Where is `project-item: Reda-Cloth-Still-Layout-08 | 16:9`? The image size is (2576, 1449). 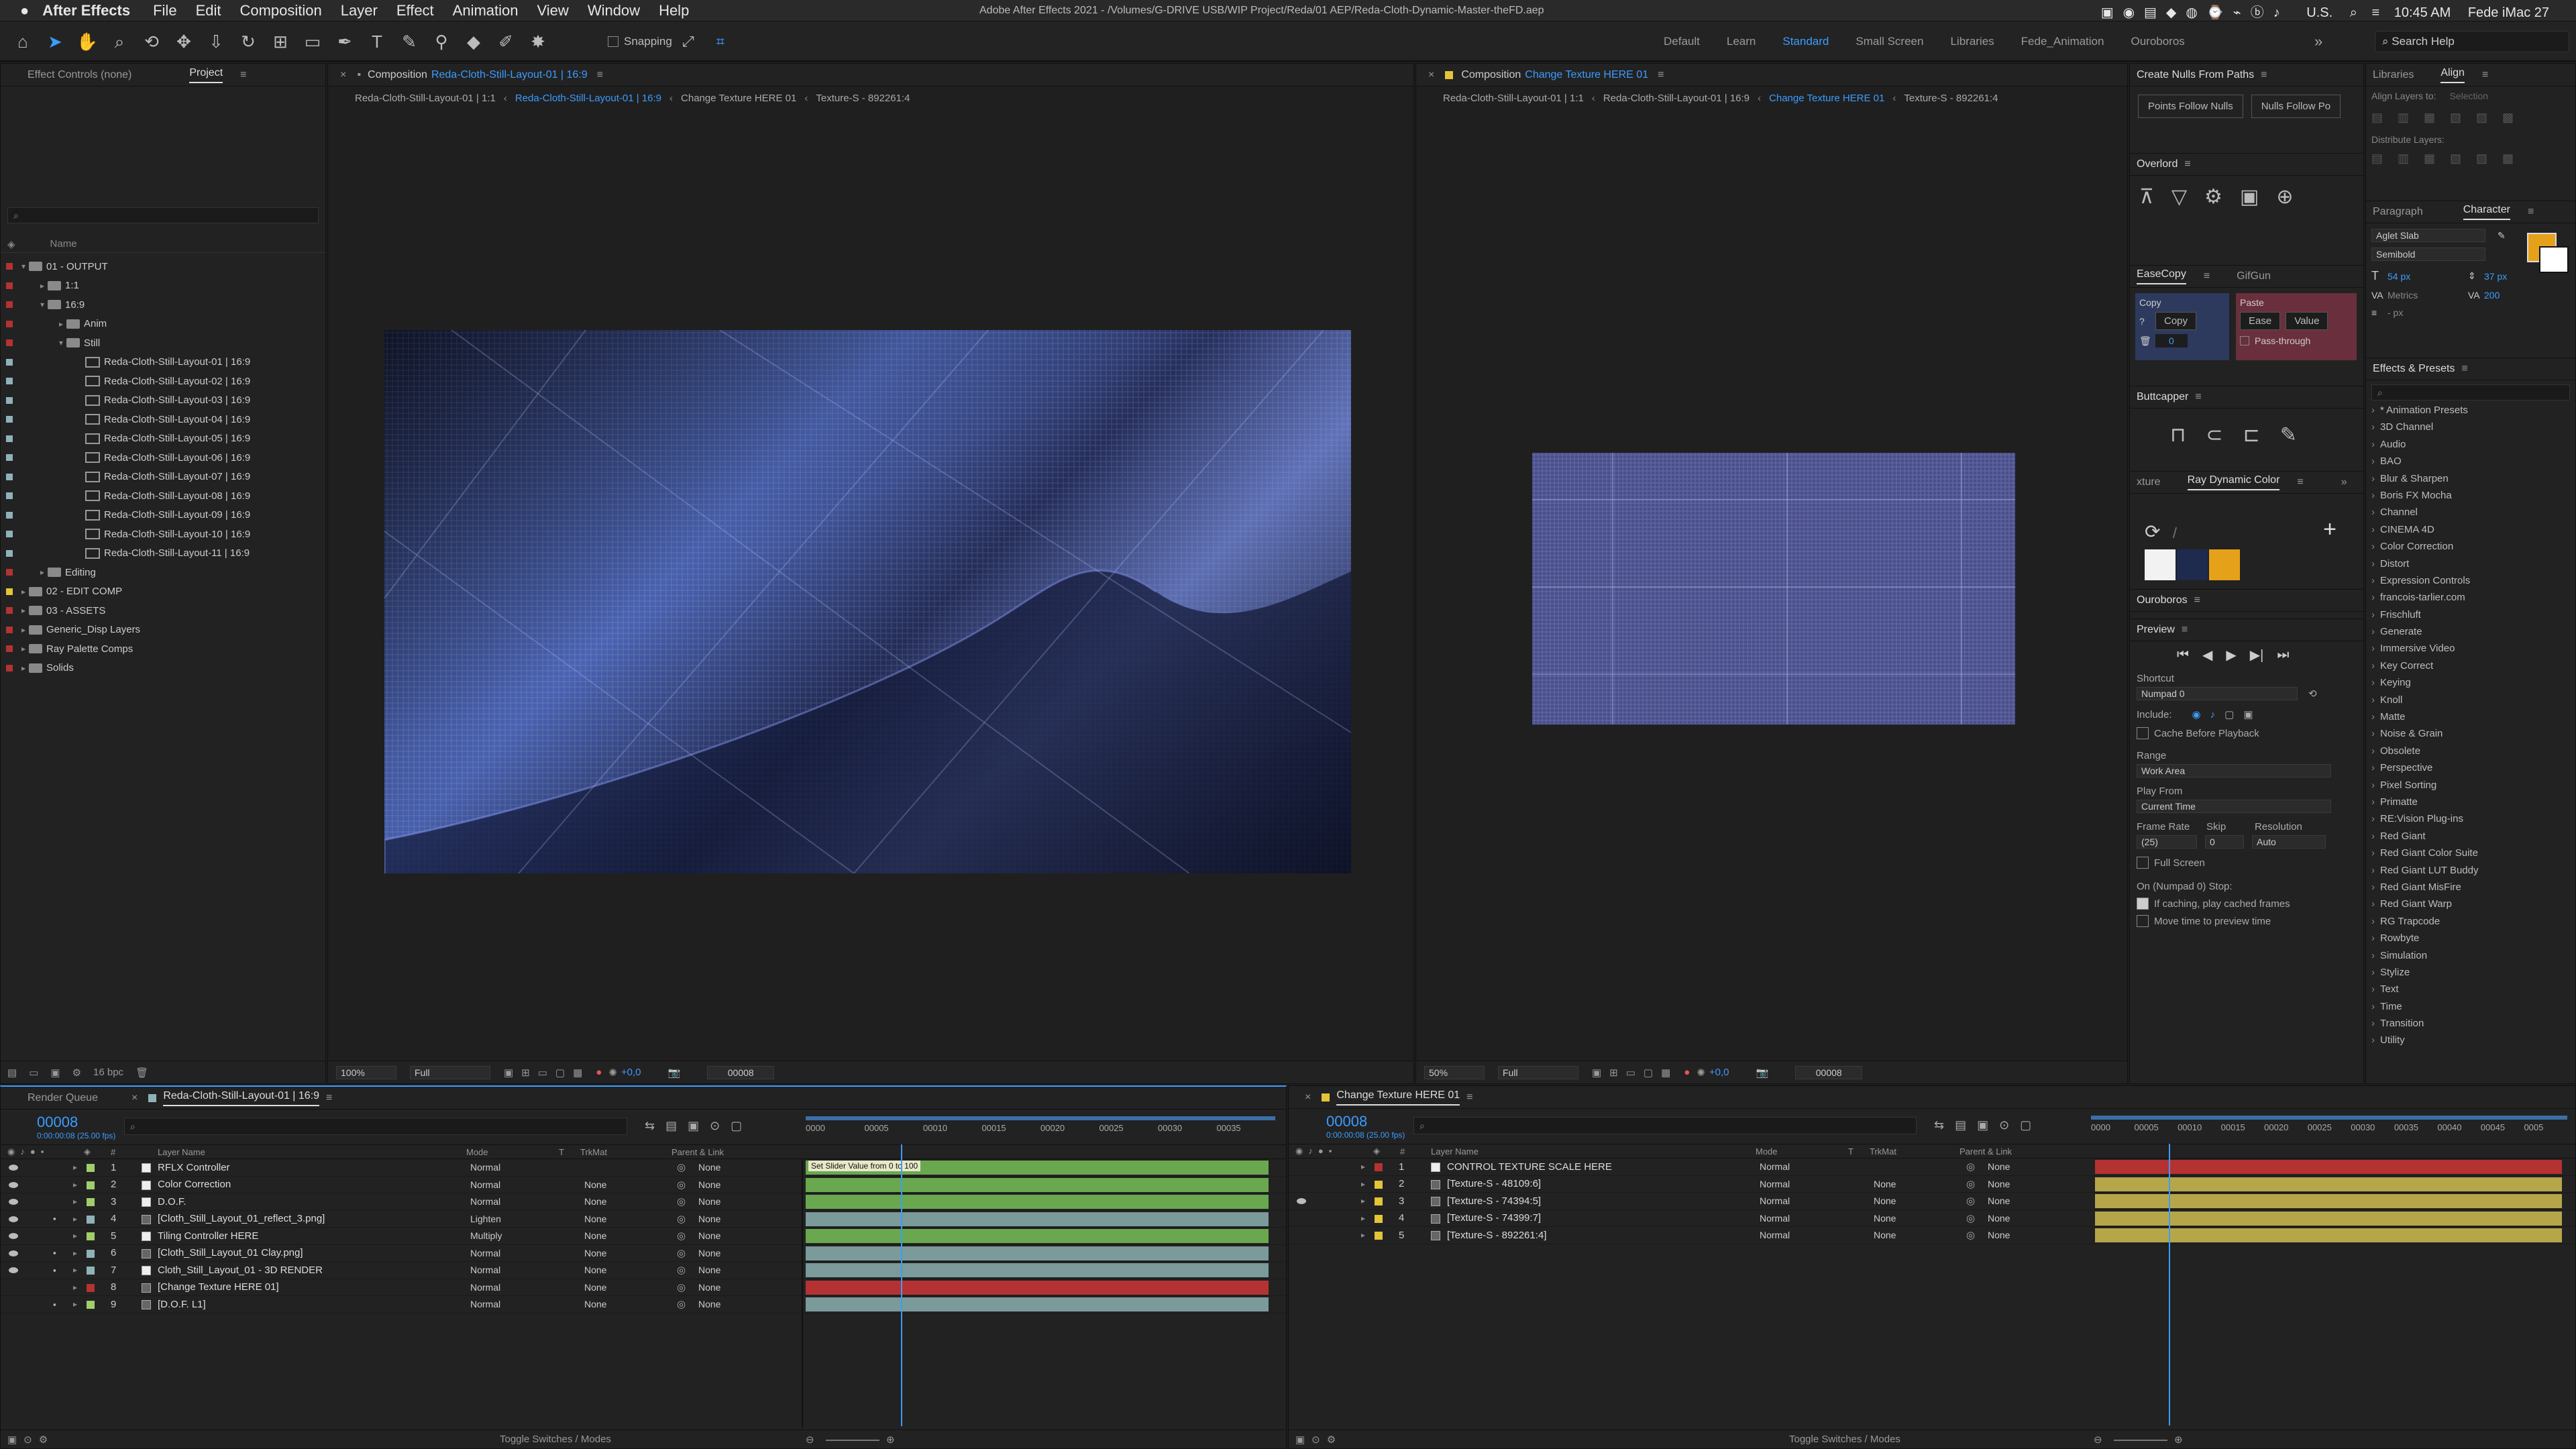
project-item: Reda-Cloth-Still-Layout-08 | 16:9 is located at coordinates (163, 496).